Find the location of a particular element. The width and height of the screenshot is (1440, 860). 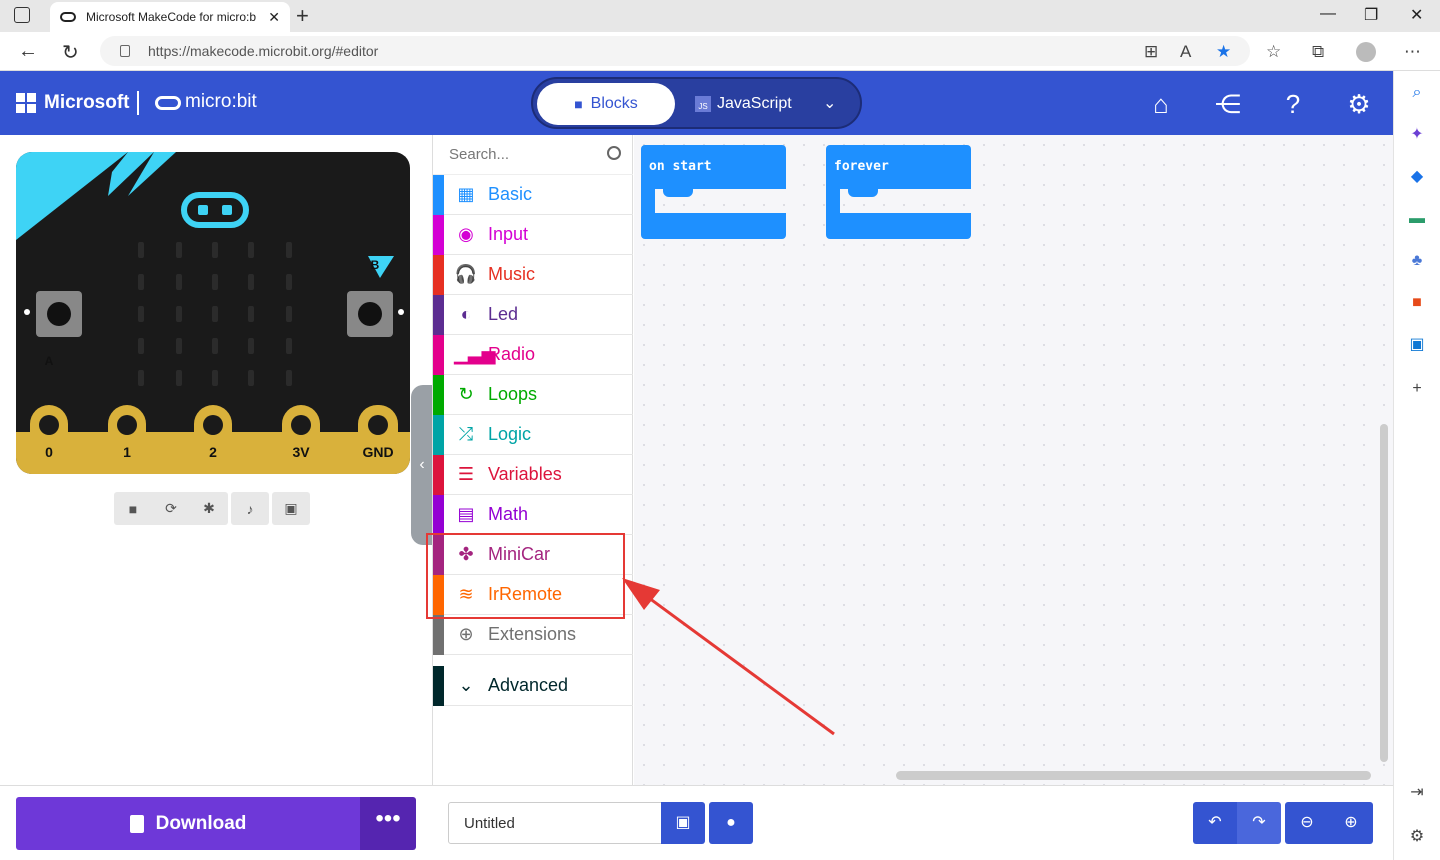

sim-controls-group: ■ ⟳ ✱ is located at coordinates (171, 508).